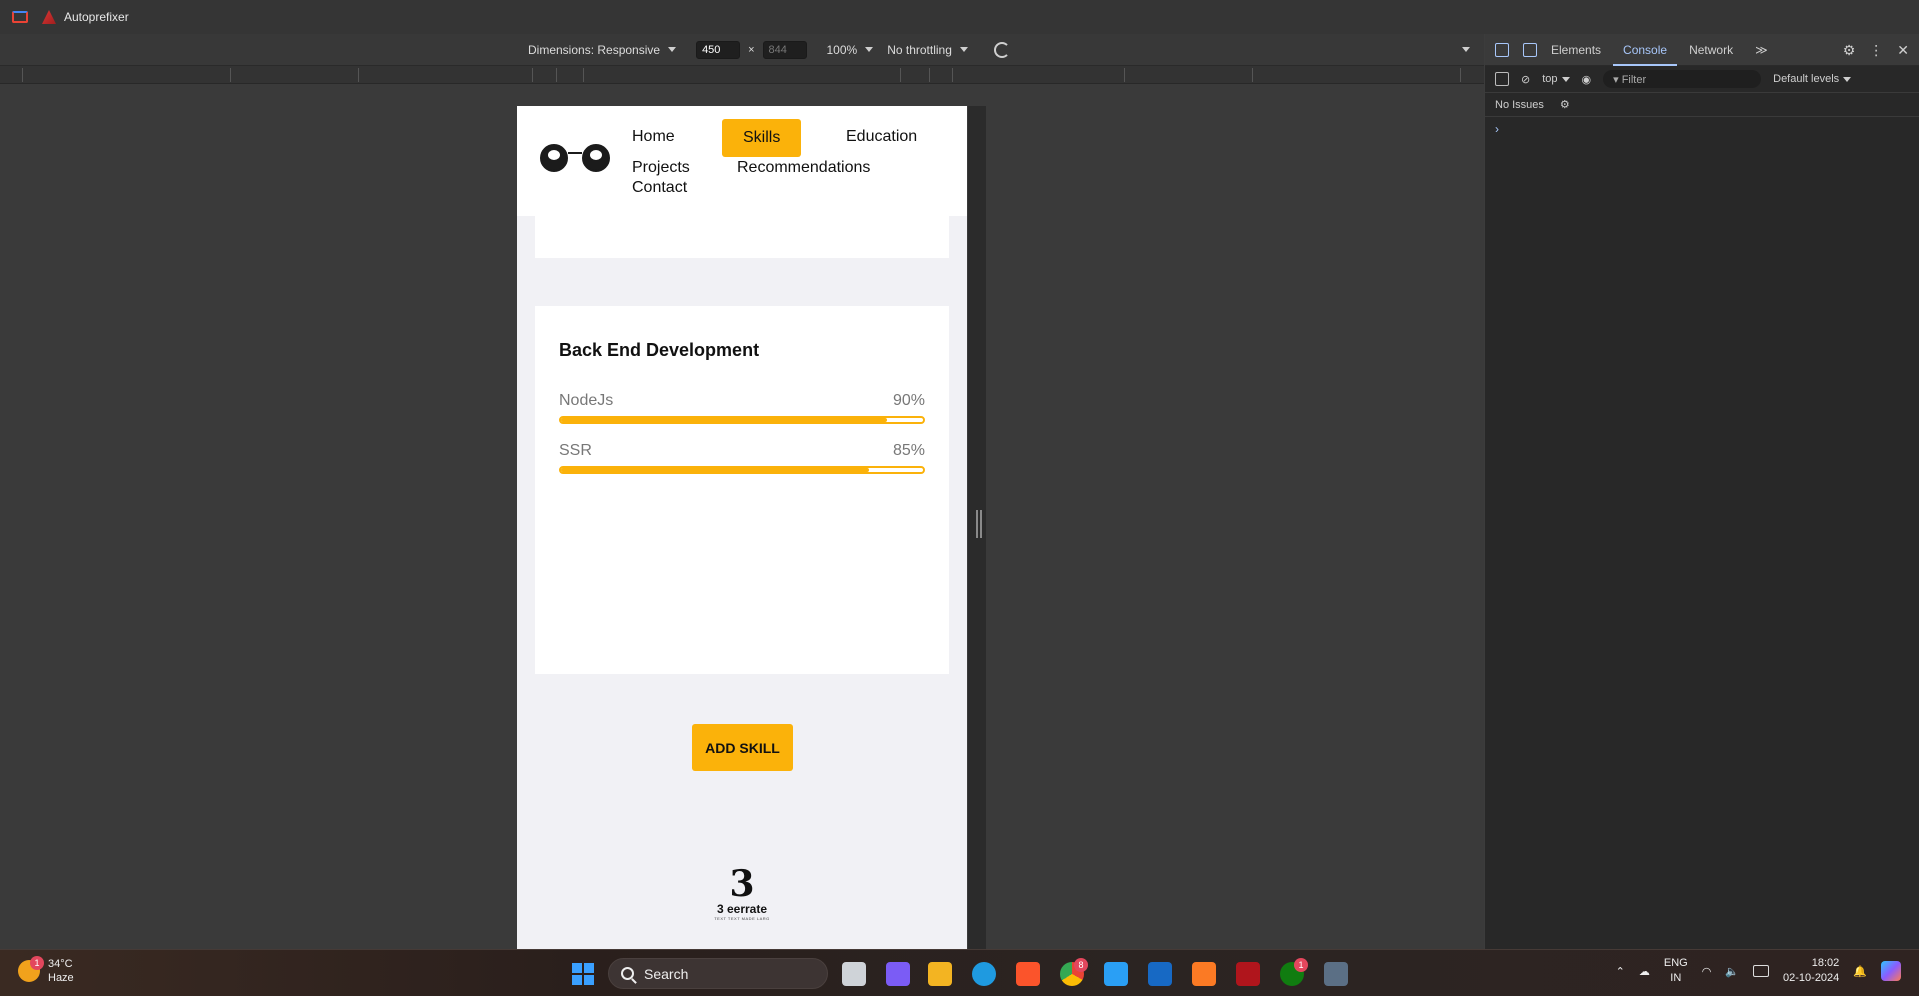  Describe the element at coordinates (1497, 129) in the screenshot. I see `console-prompt: ›` at that location.